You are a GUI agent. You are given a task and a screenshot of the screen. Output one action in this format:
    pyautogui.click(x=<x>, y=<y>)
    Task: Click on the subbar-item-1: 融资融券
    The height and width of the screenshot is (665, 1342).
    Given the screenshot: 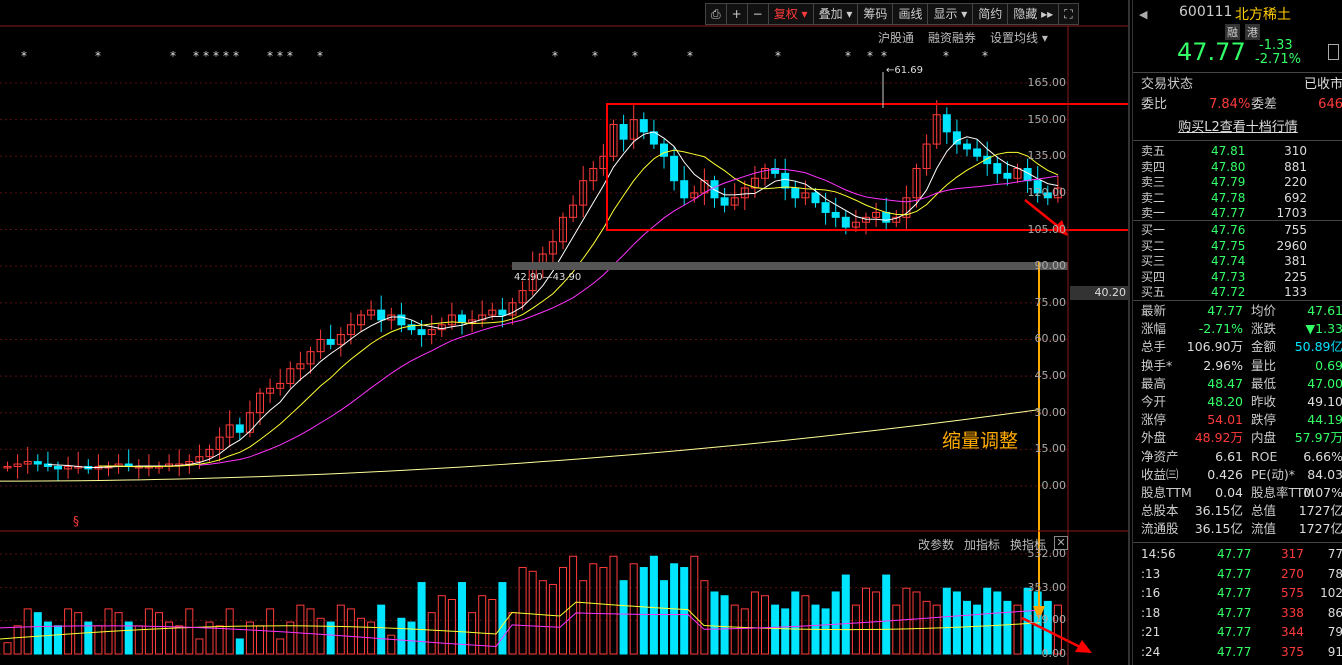 What is the action you would take?
    pyautogui.click(x=952, y=37)
    